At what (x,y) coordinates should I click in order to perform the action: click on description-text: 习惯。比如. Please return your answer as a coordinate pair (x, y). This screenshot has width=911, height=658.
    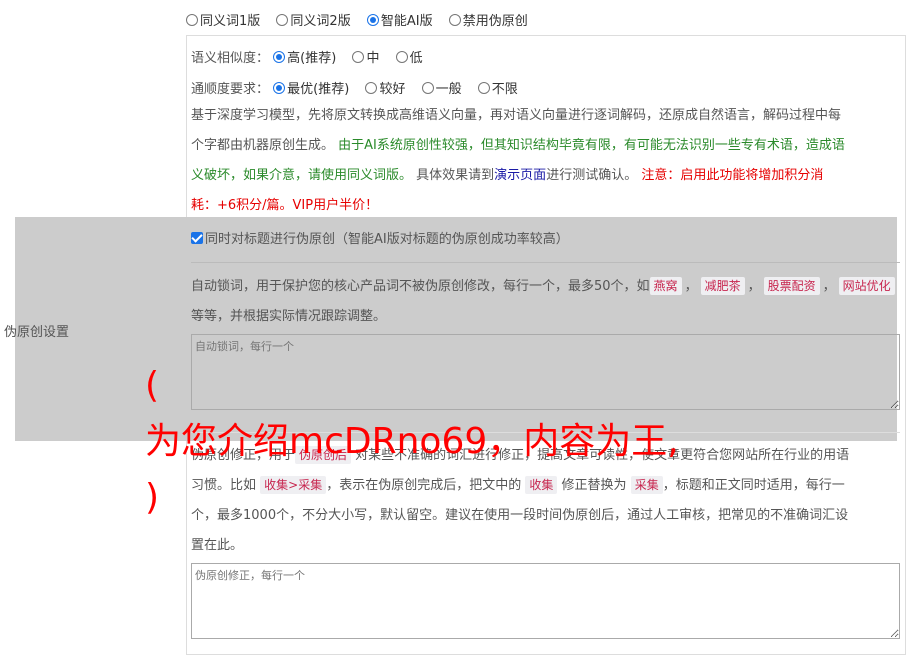
    Looking at the image, I should click on (224, 485).